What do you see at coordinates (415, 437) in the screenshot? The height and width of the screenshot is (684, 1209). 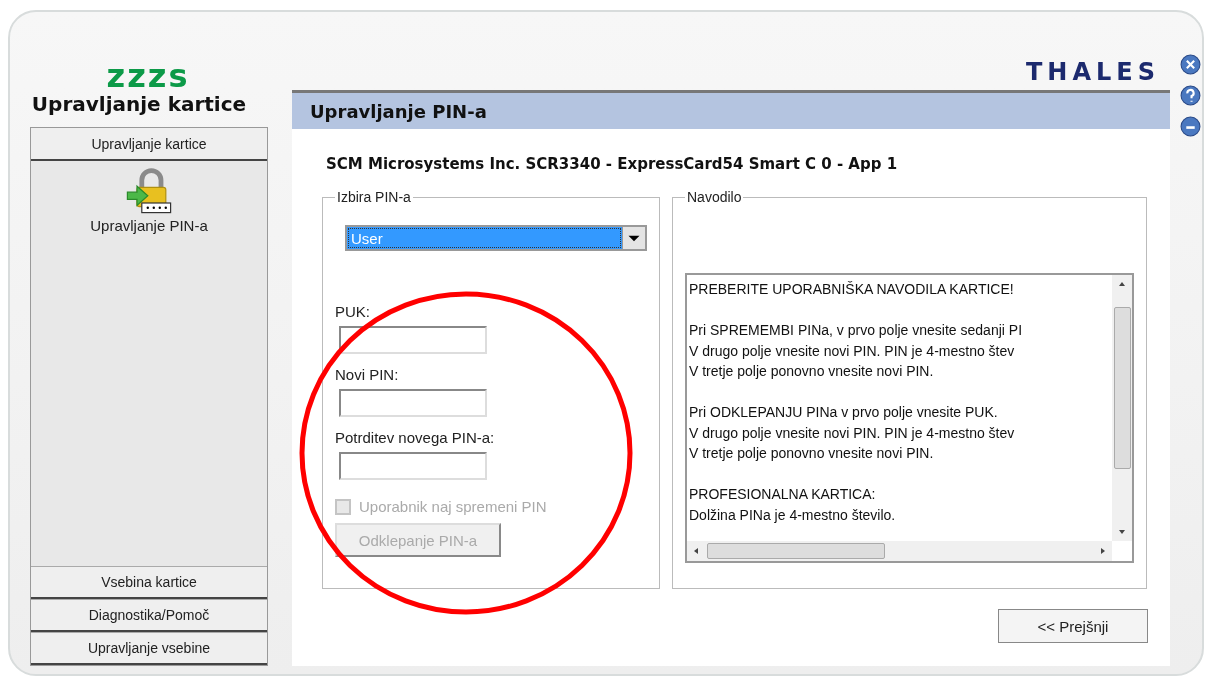 I see `field-label: Potrditev novega PIN-a:` at bounding box center [415, 437].